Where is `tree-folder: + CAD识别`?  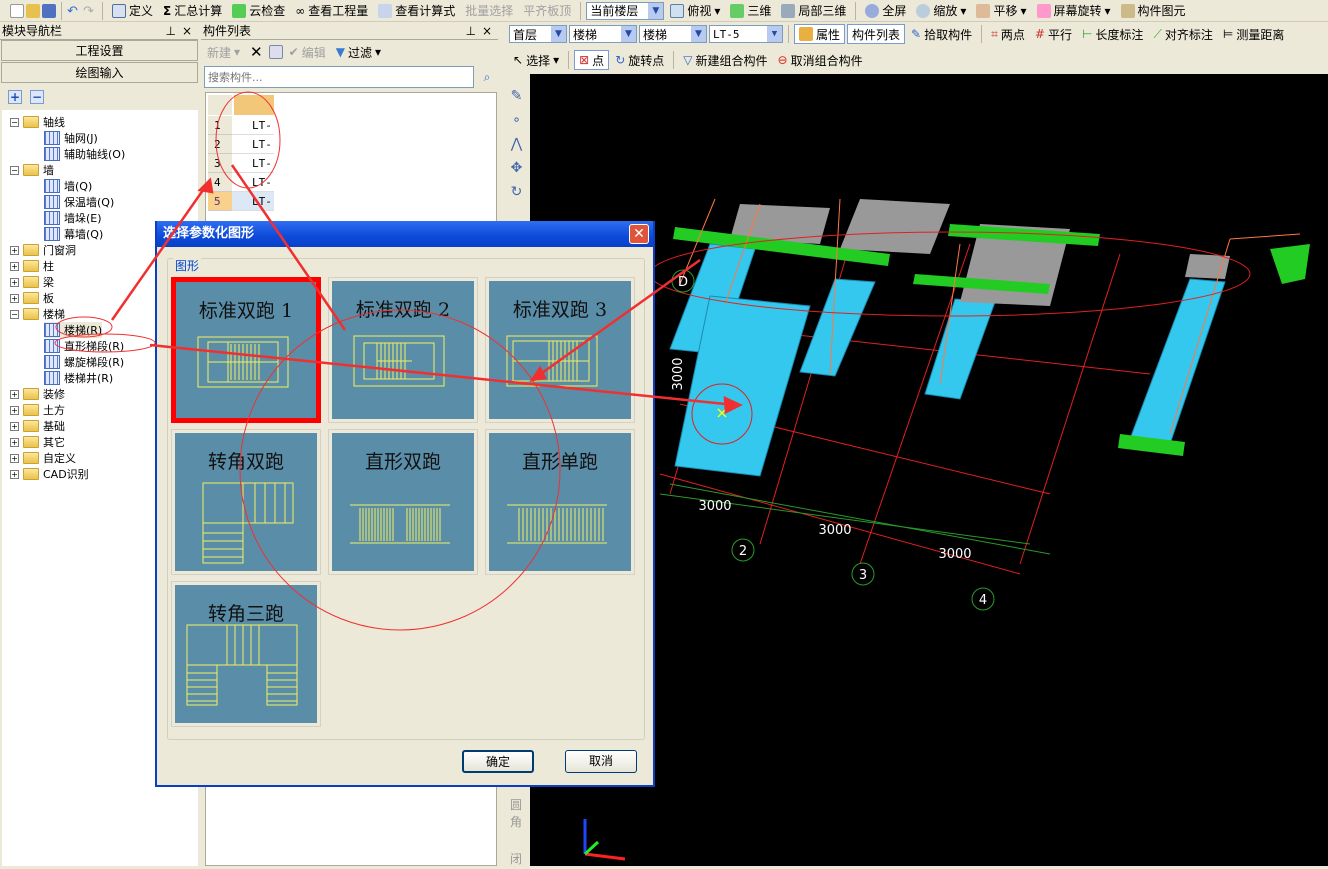
tree-folder: + CAD识别 is located at coordinates (49, 474).